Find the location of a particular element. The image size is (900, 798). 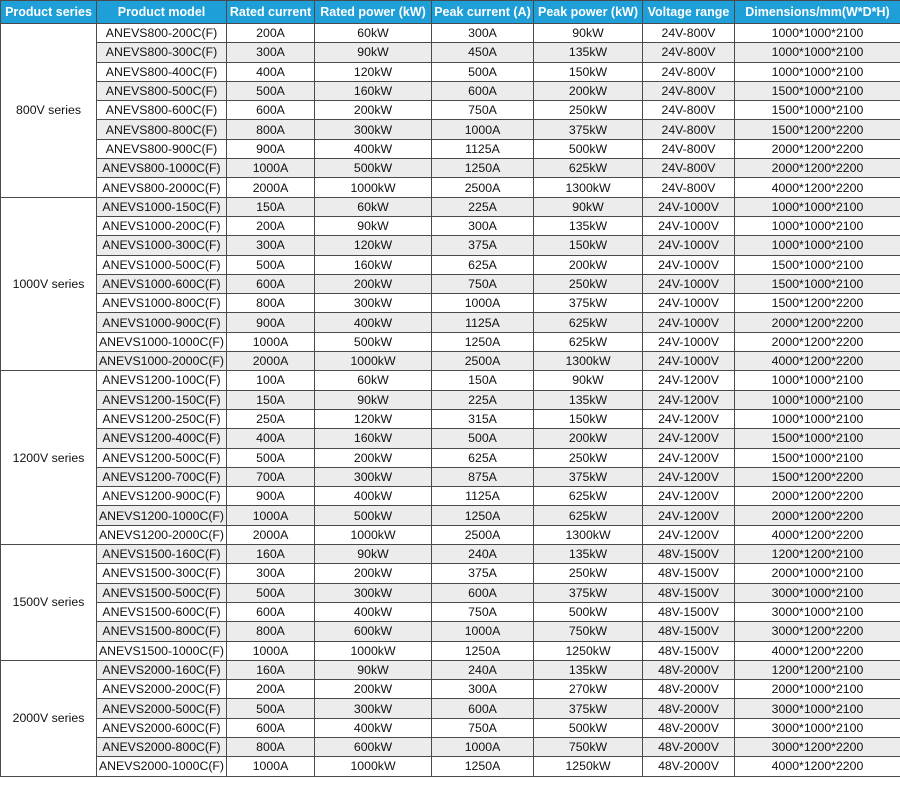

header-peak-current: Peak current (A) is located at coordinates (482, 12).